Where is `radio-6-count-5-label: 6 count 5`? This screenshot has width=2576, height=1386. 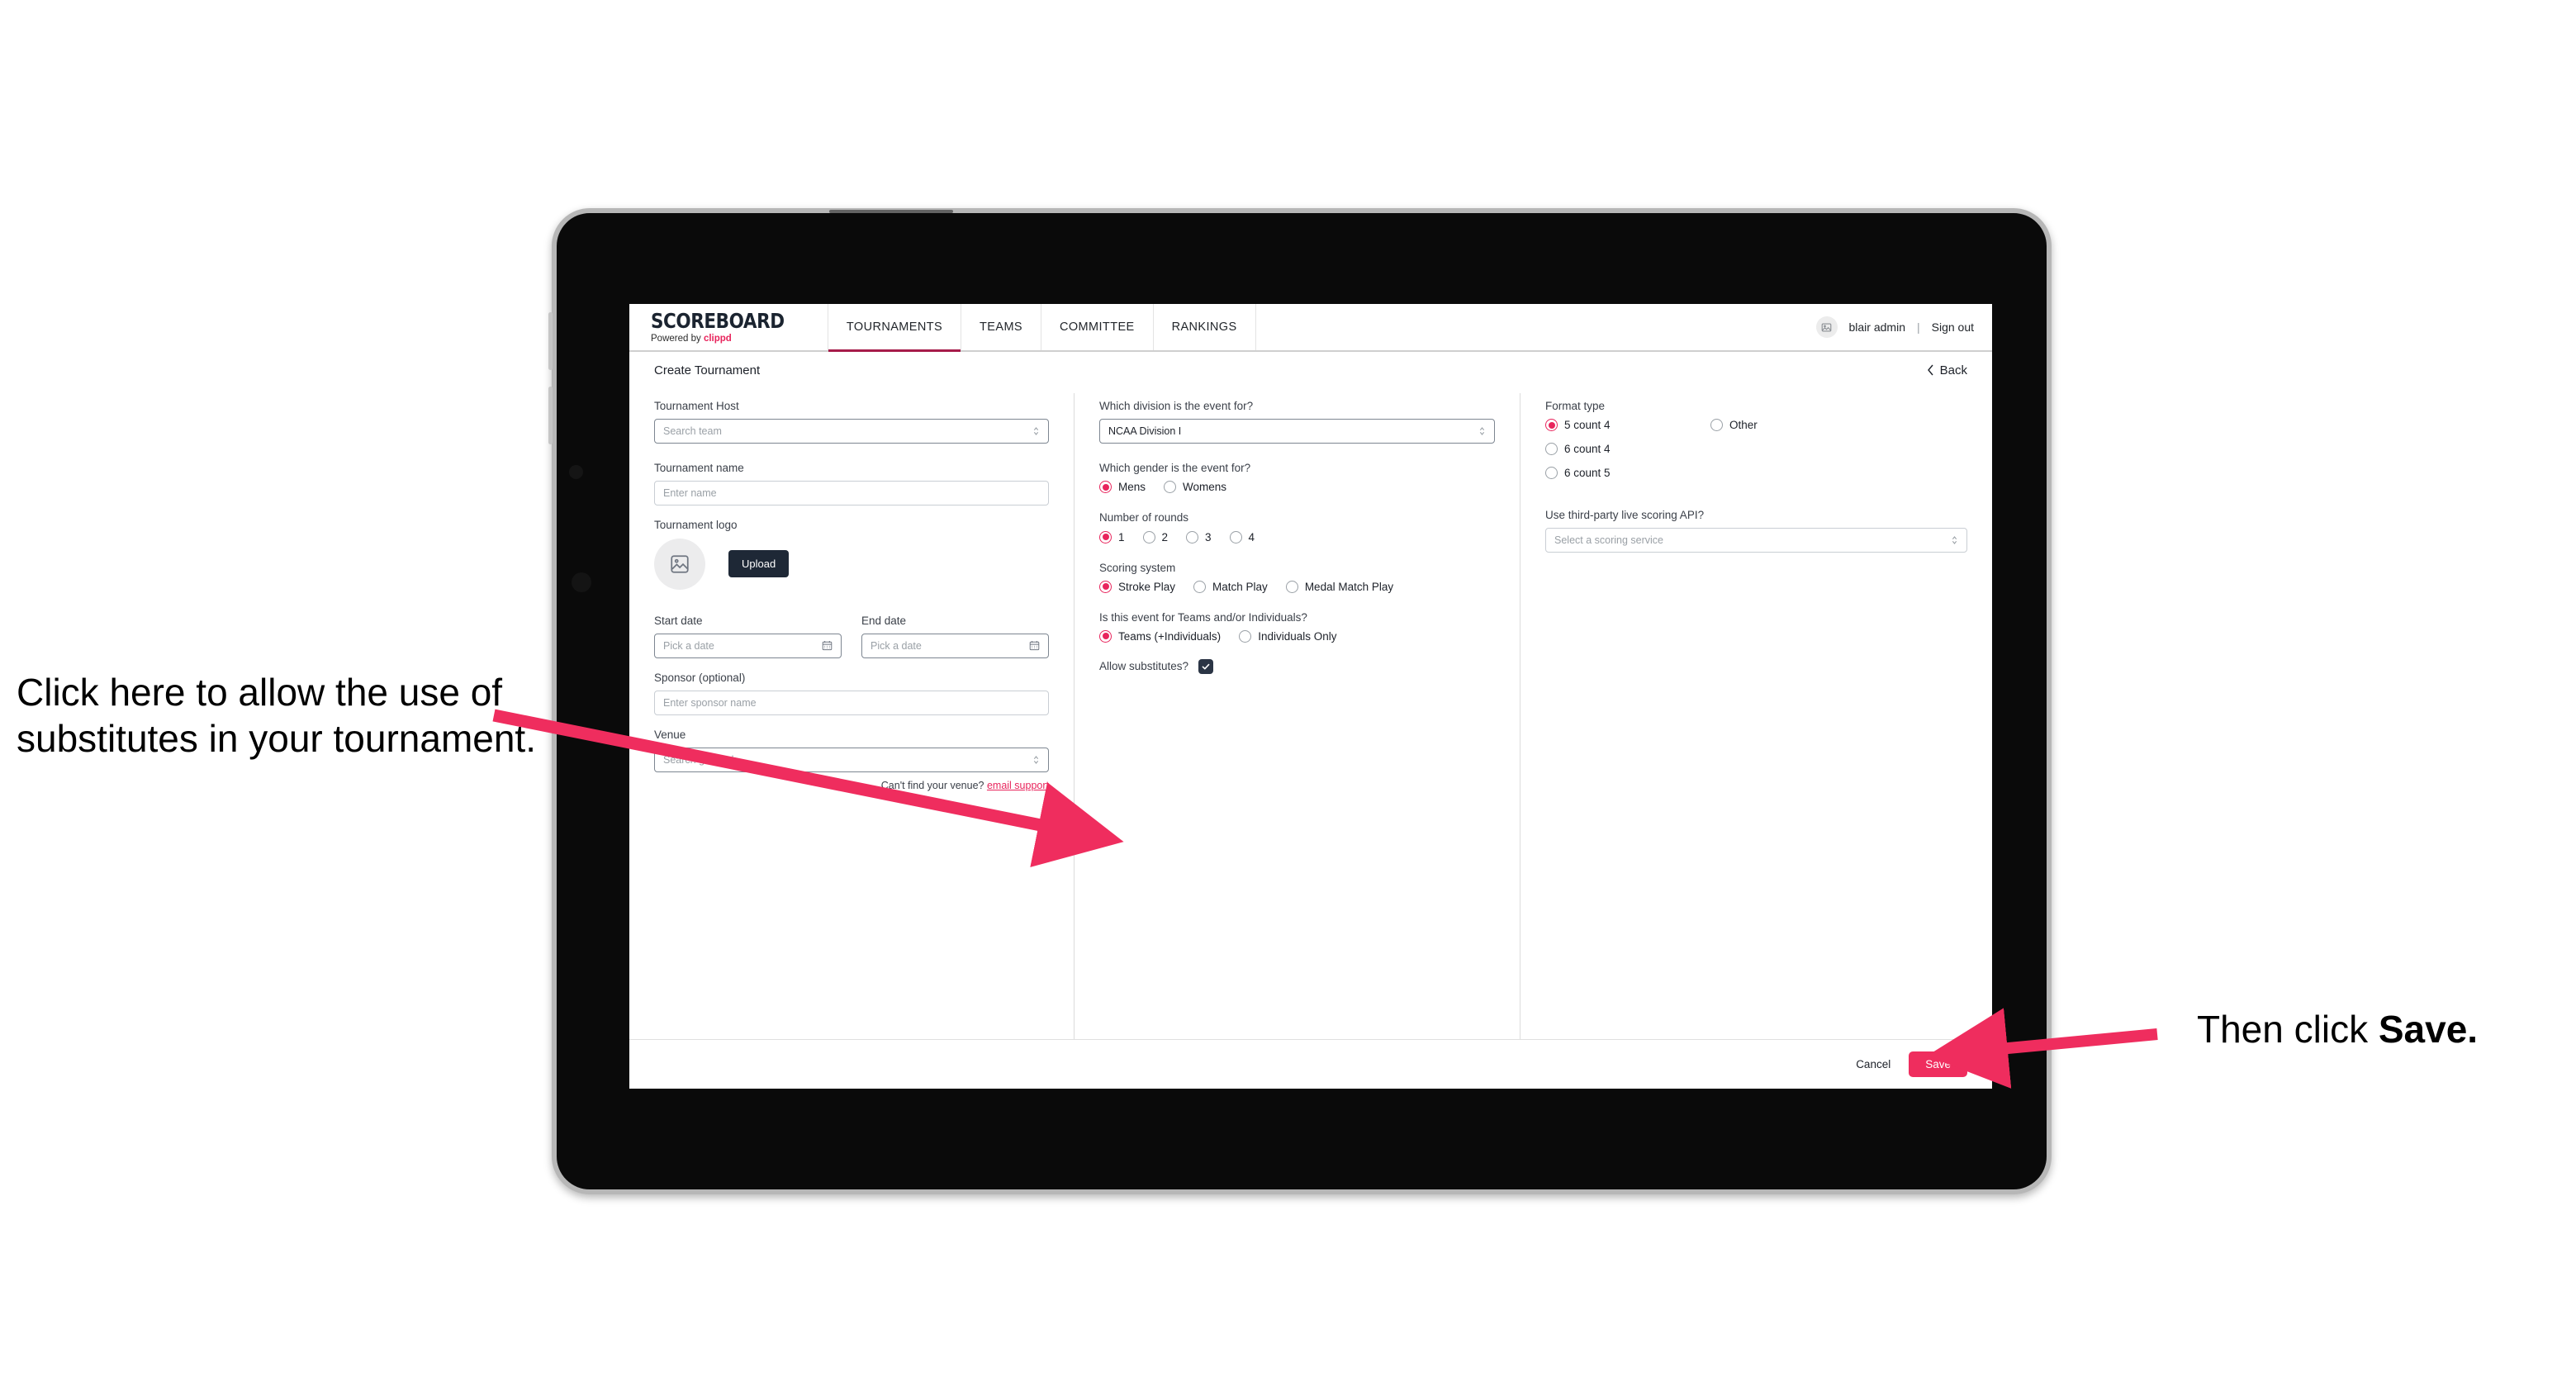 radio-6-count-5-label: 6 count 5 is located at coordinates (1587, 473).